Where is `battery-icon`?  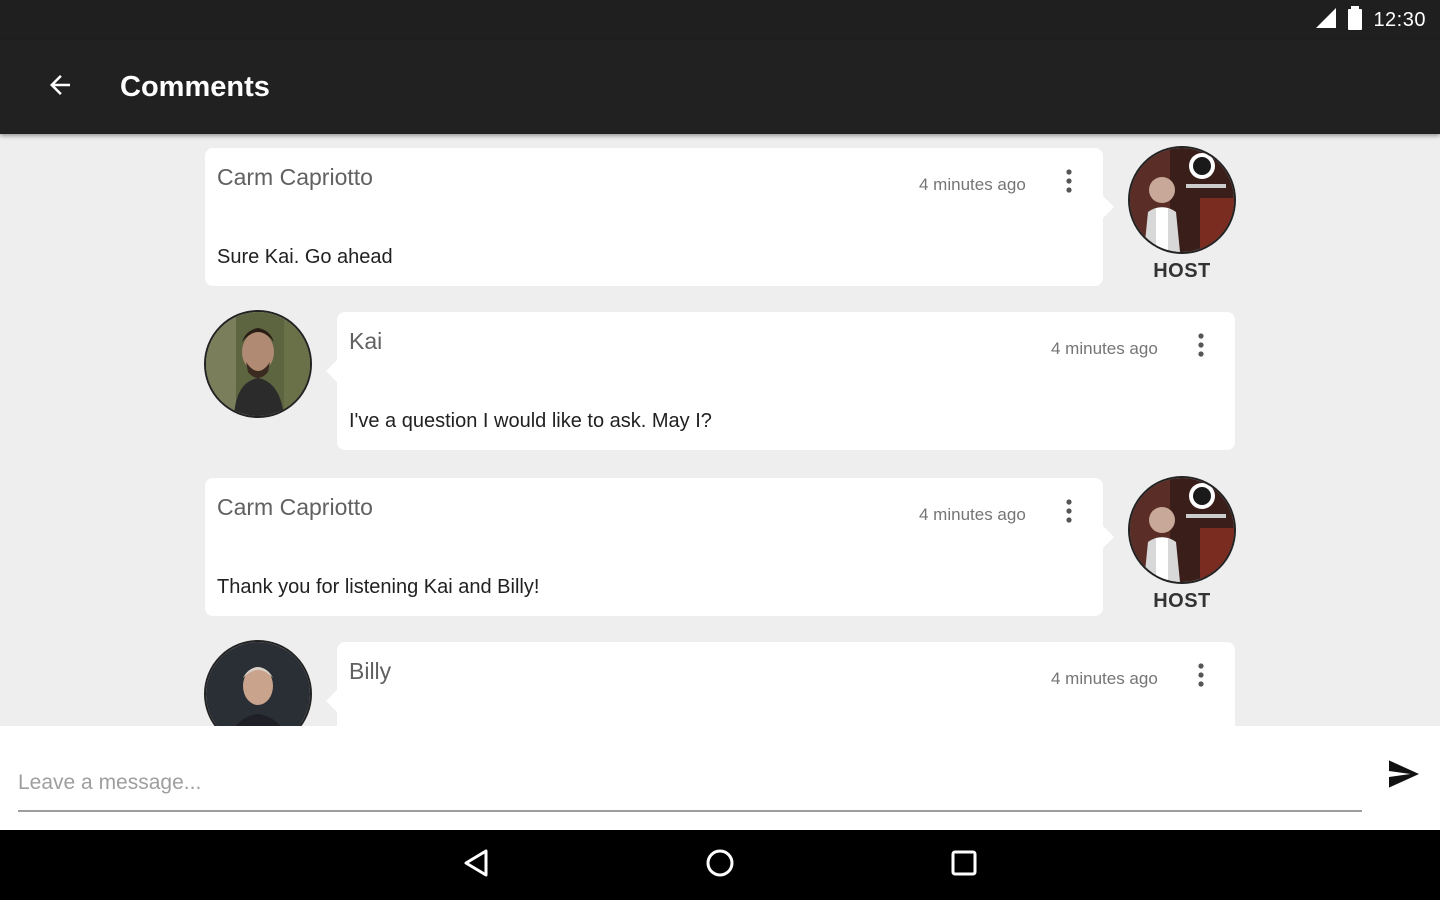
battery-icon is located at coordinates (1355, 20).